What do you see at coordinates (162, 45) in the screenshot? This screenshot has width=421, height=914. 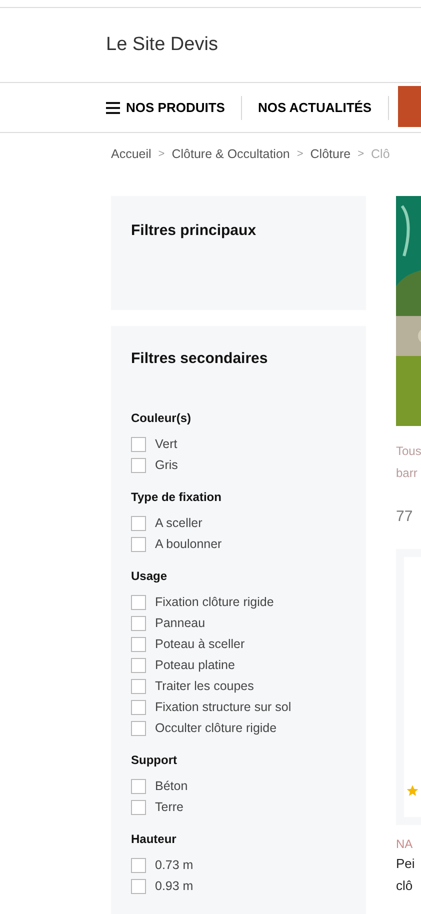 I see `site-name: Le Site Devis` at bounding box center [162, 45].